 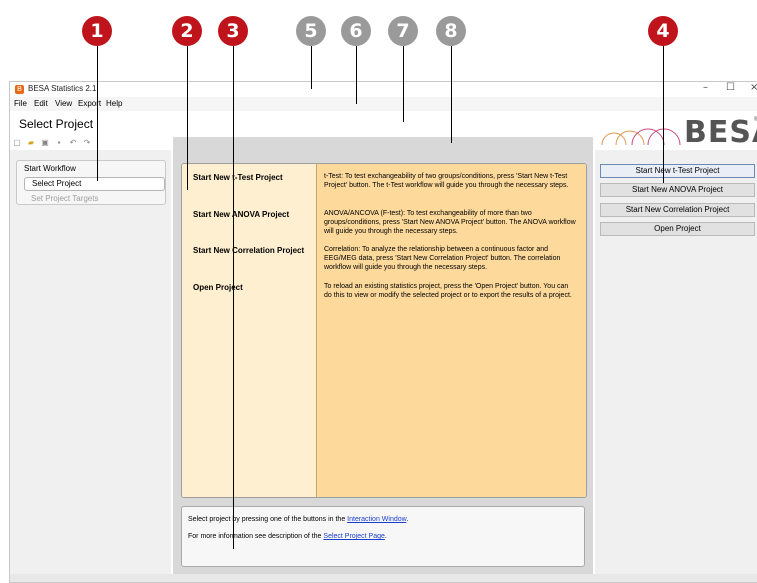 I want to click on label-start-new-anova: Start New ANOVA Project, so click(x=241, y=214).